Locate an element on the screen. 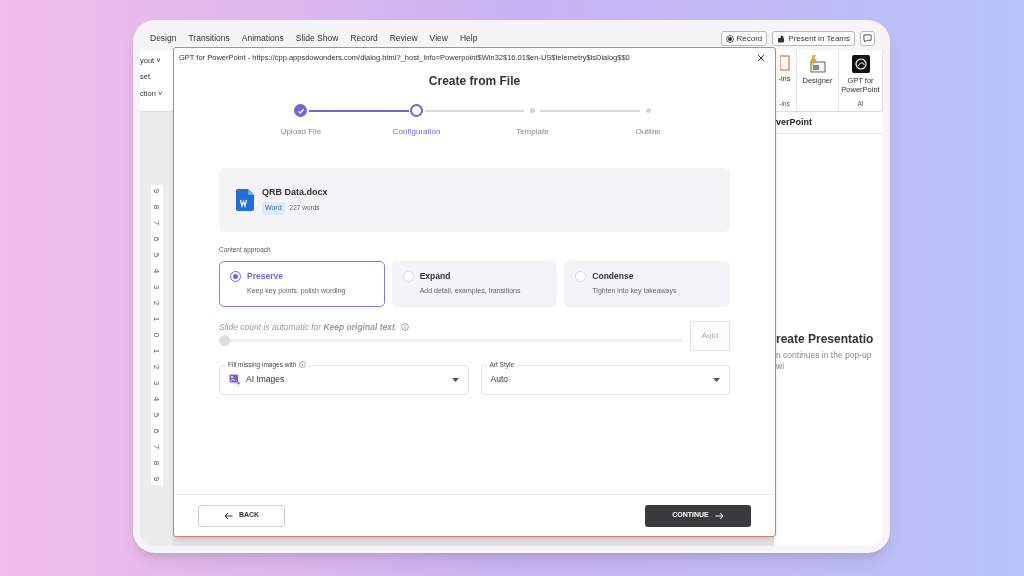 This screenshot has height=576, width=1024. menu-item: Transitions is located at coordinates (209, 38).